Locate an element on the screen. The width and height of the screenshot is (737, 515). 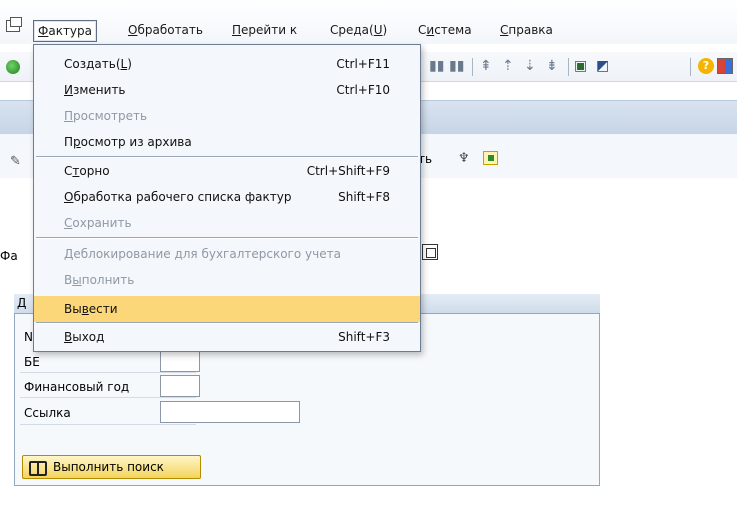
hierarchy-icon: ♆ is located at coordinates (464, 158).